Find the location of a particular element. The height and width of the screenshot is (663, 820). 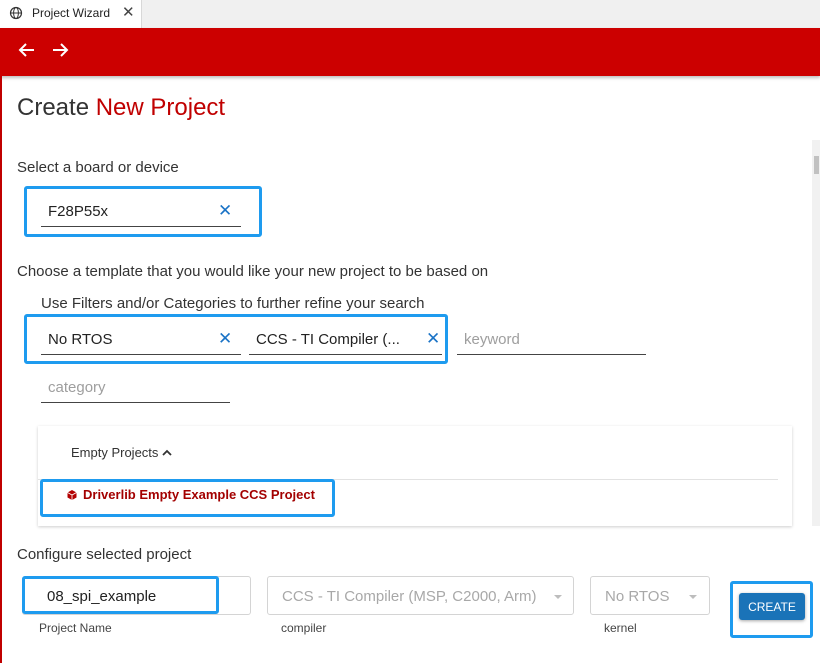

compiler-caption: compiler is located at coordinates (304, 628).